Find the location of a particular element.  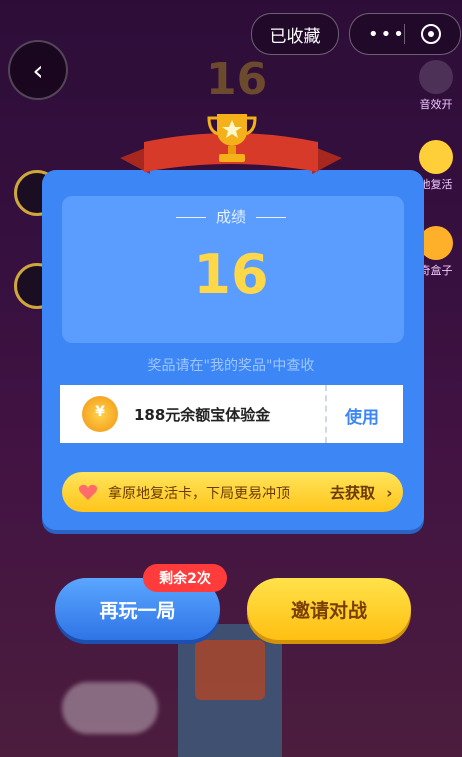

revive-card-banner: 拿原地复活卡，下局更易冲顶 去获取 › is located at coordinates (232, 492).